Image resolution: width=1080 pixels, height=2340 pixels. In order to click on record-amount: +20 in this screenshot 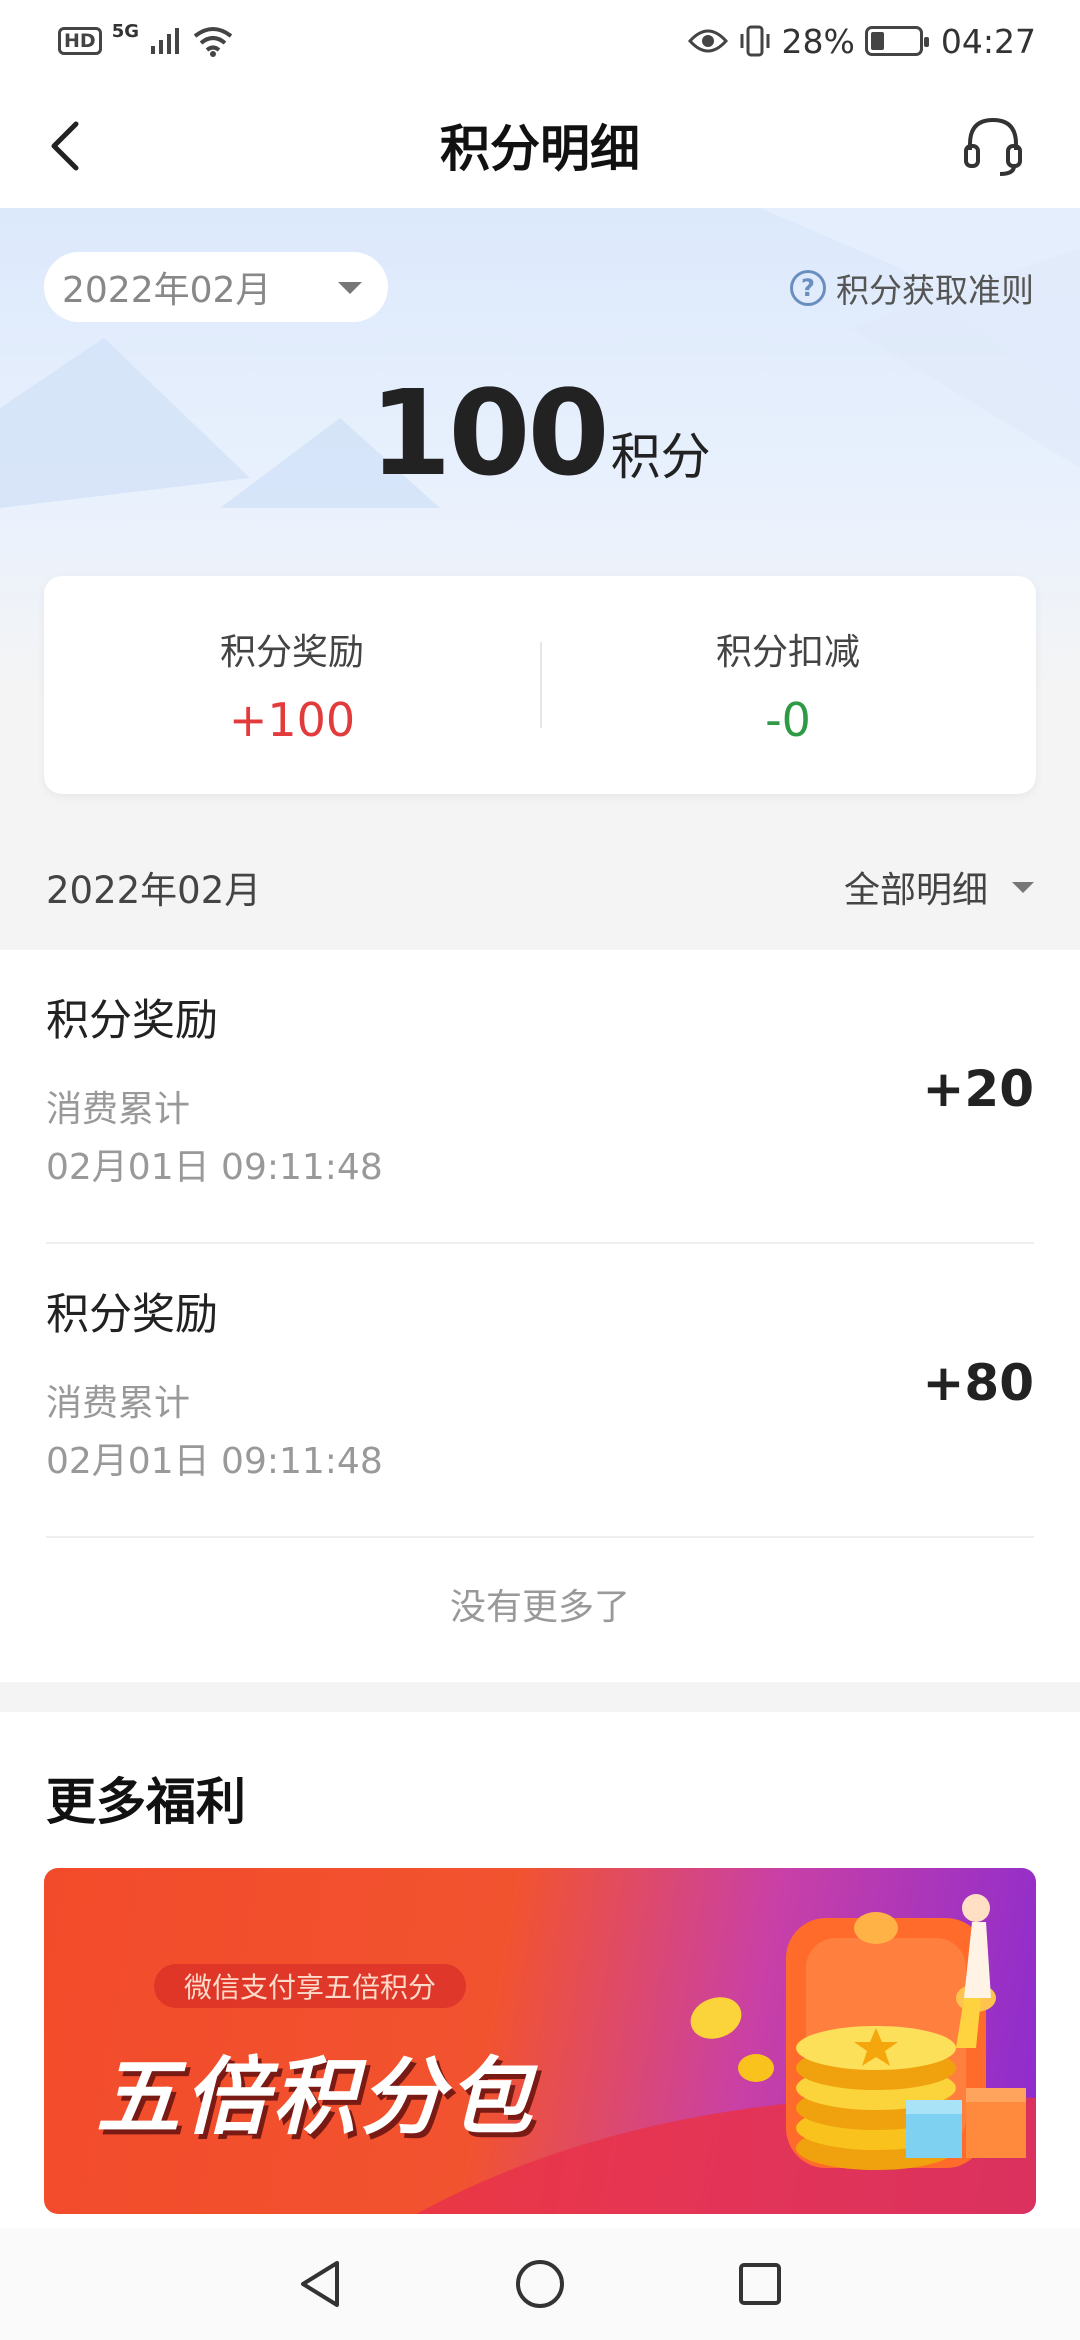, I will do `click(978, 1089)`.